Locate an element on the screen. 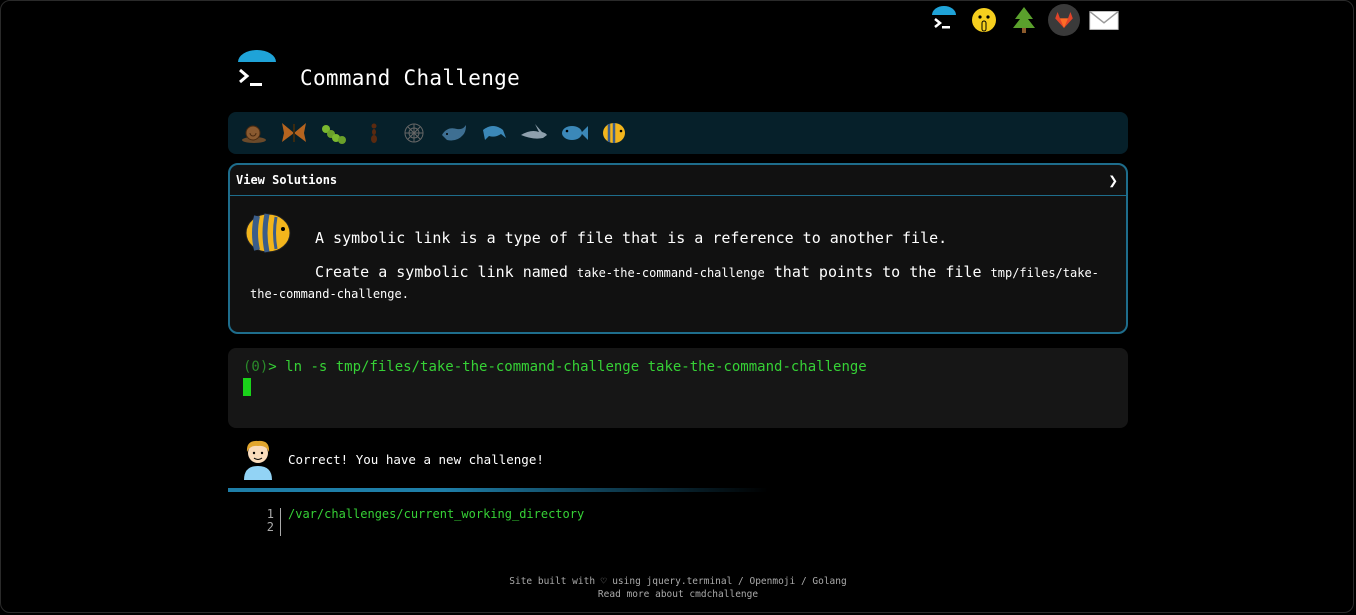 The image size is (1356, 615). terminal-cursor is located at coordinates (247, 387).